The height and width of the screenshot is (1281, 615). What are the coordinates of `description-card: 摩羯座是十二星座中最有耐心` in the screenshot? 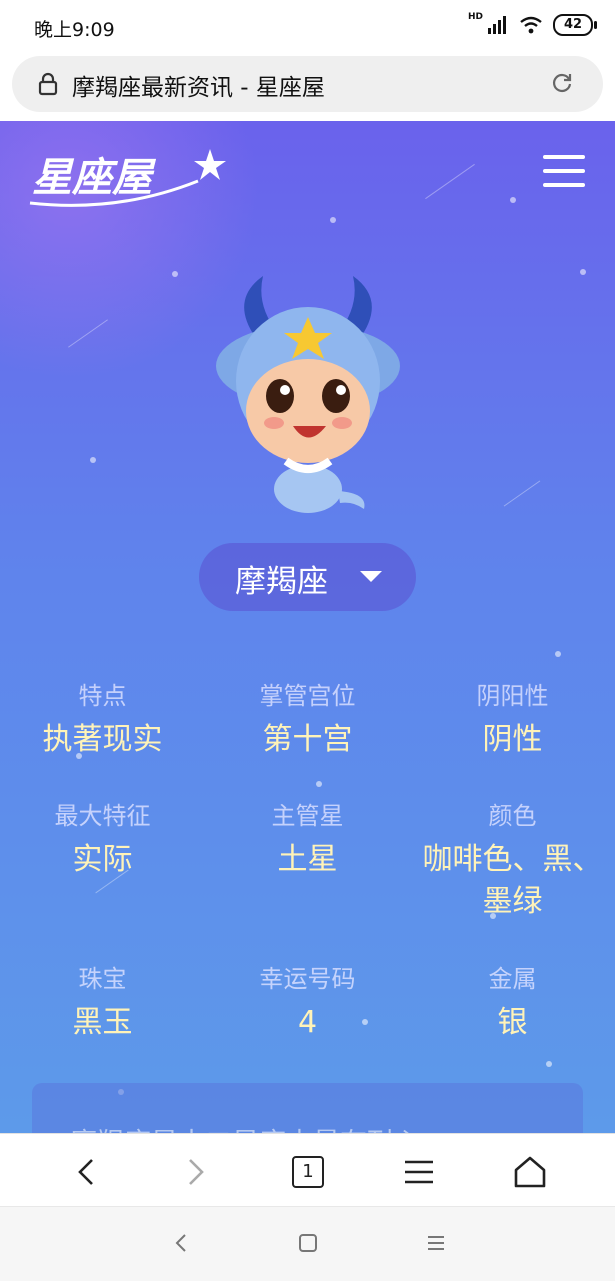 It's located at (307, 1108).